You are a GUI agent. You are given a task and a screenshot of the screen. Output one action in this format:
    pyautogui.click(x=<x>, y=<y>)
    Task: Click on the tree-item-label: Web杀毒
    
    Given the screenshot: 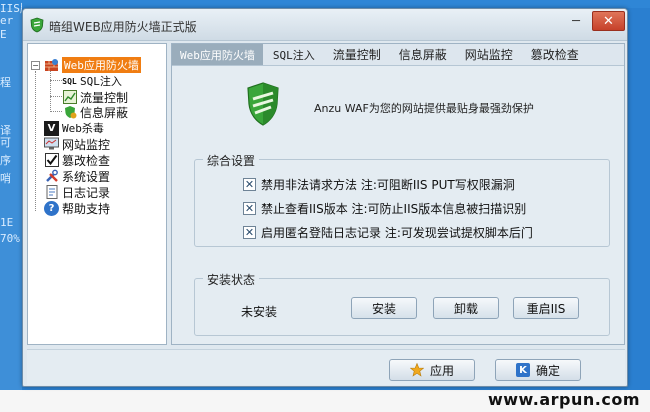 What is the action you would take?
    pyautogui.click(x=83, y=128)
    